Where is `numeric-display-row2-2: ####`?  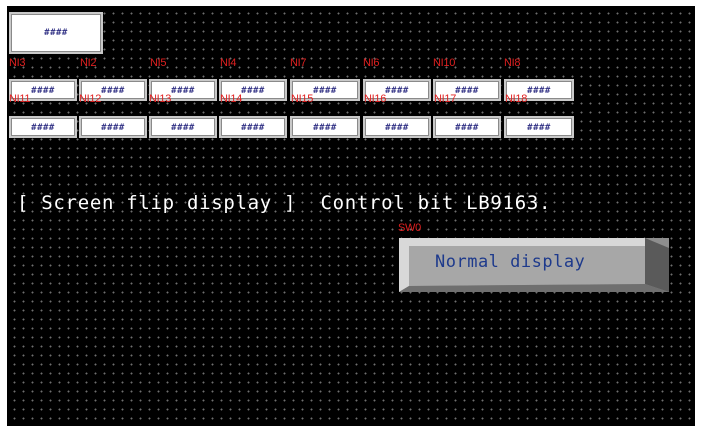 numeric-display-row2-2: #### is located at coordinates (113, 127).